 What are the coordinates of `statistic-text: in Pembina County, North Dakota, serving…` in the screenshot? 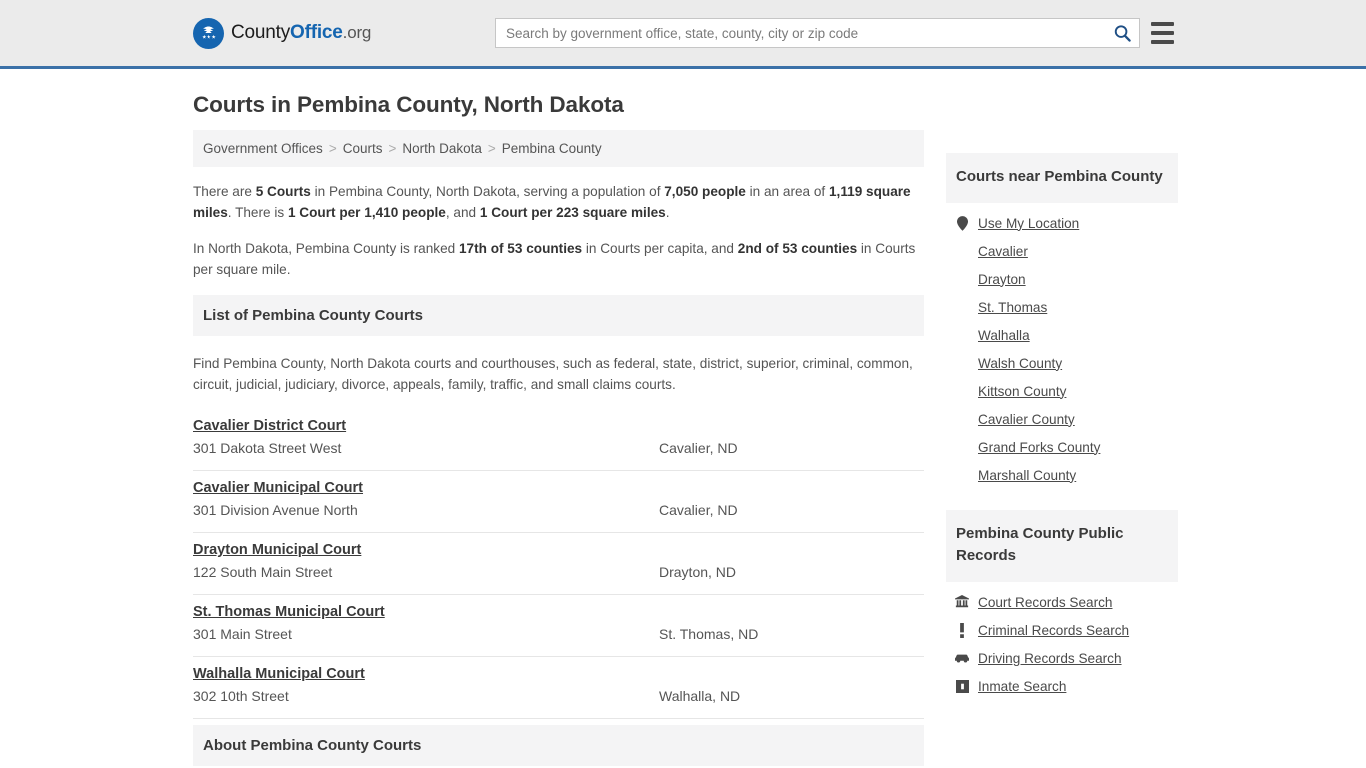 It's located at (487, 191).